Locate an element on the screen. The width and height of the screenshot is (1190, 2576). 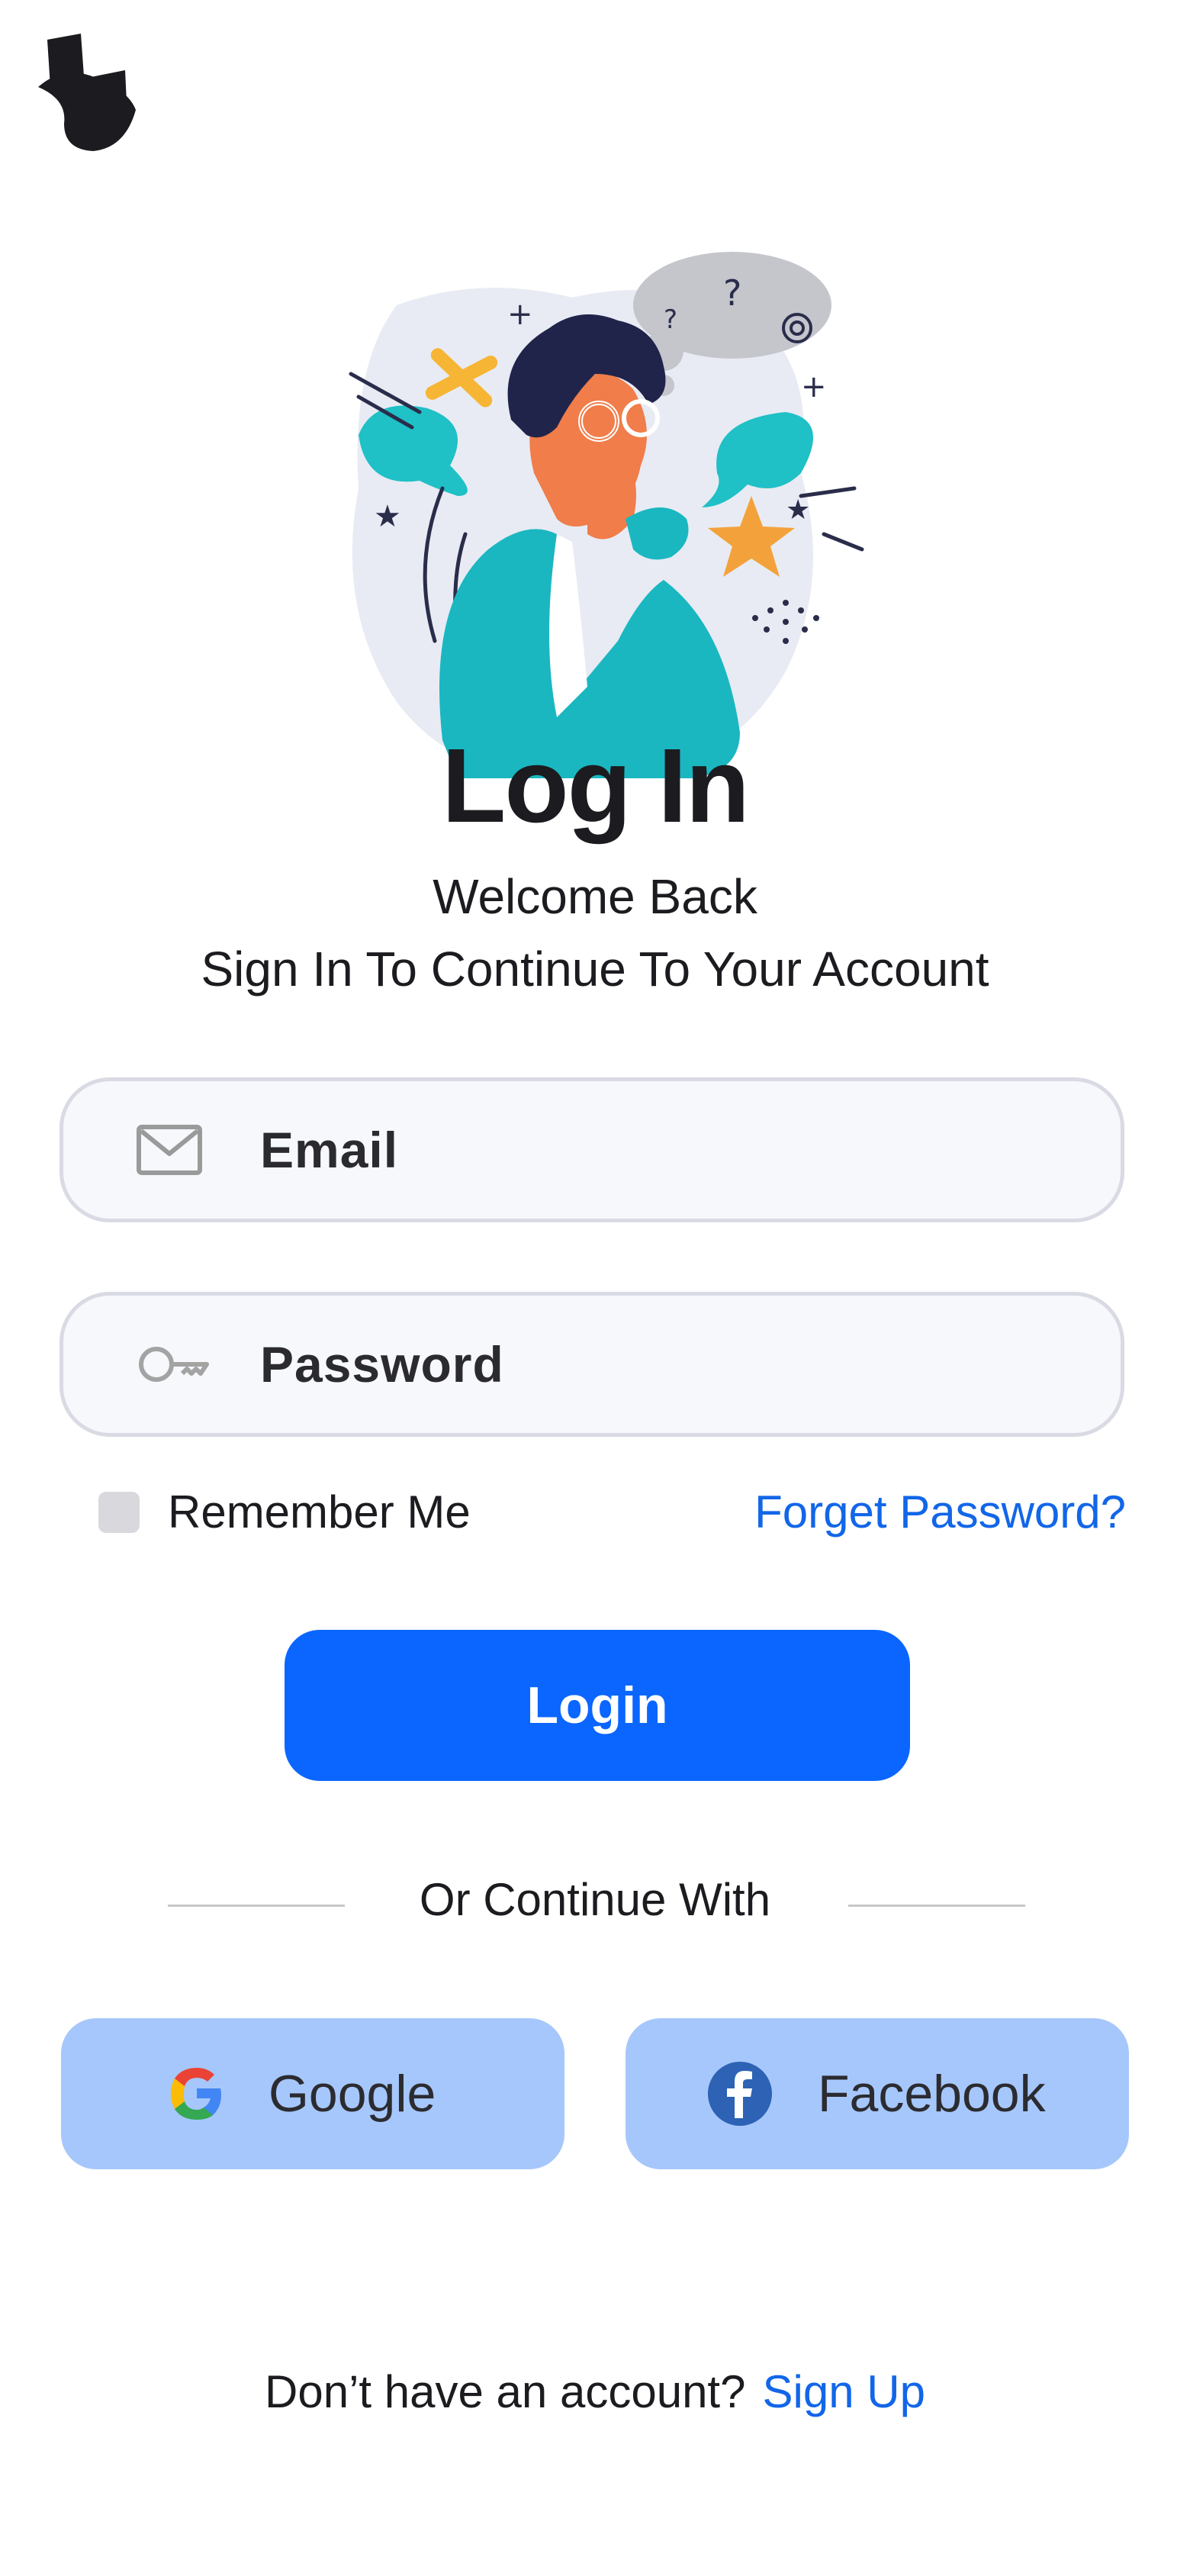
page-title: Log In is located at coordinates (596, 786).